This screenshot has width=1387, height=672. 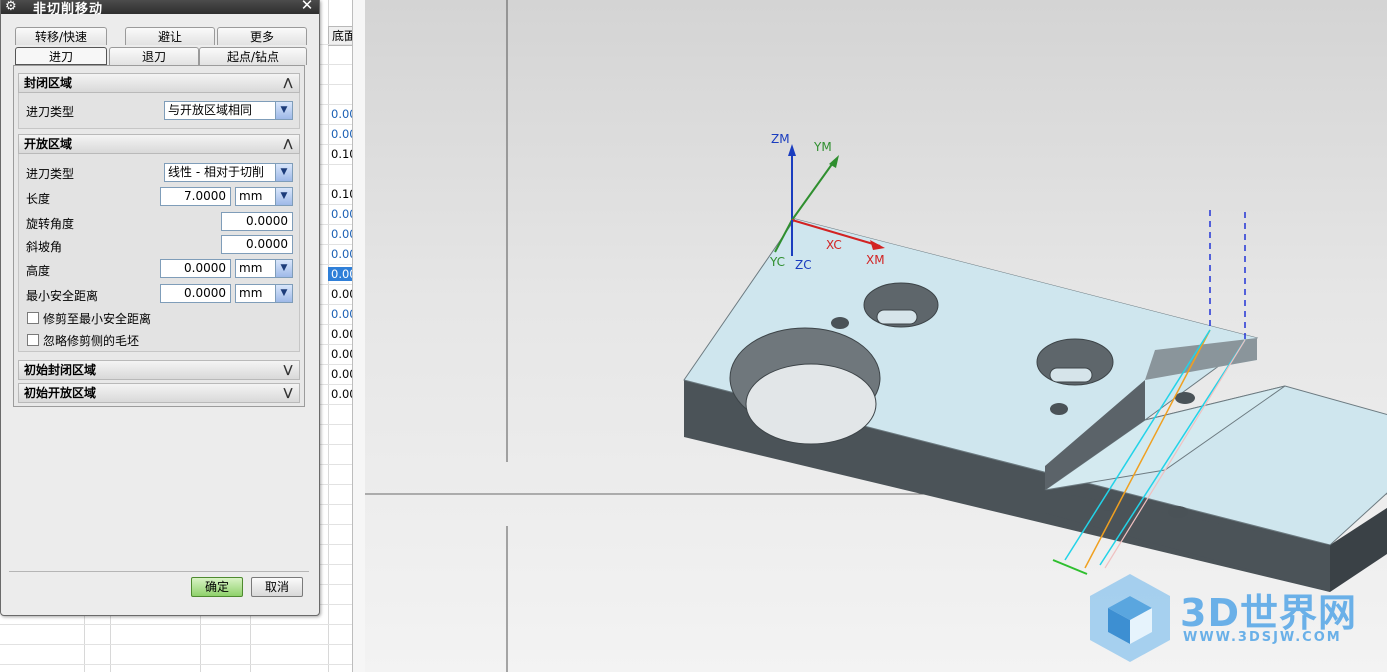 I want to click on rotation-input: 0.0000, so click(x=257, y=221).